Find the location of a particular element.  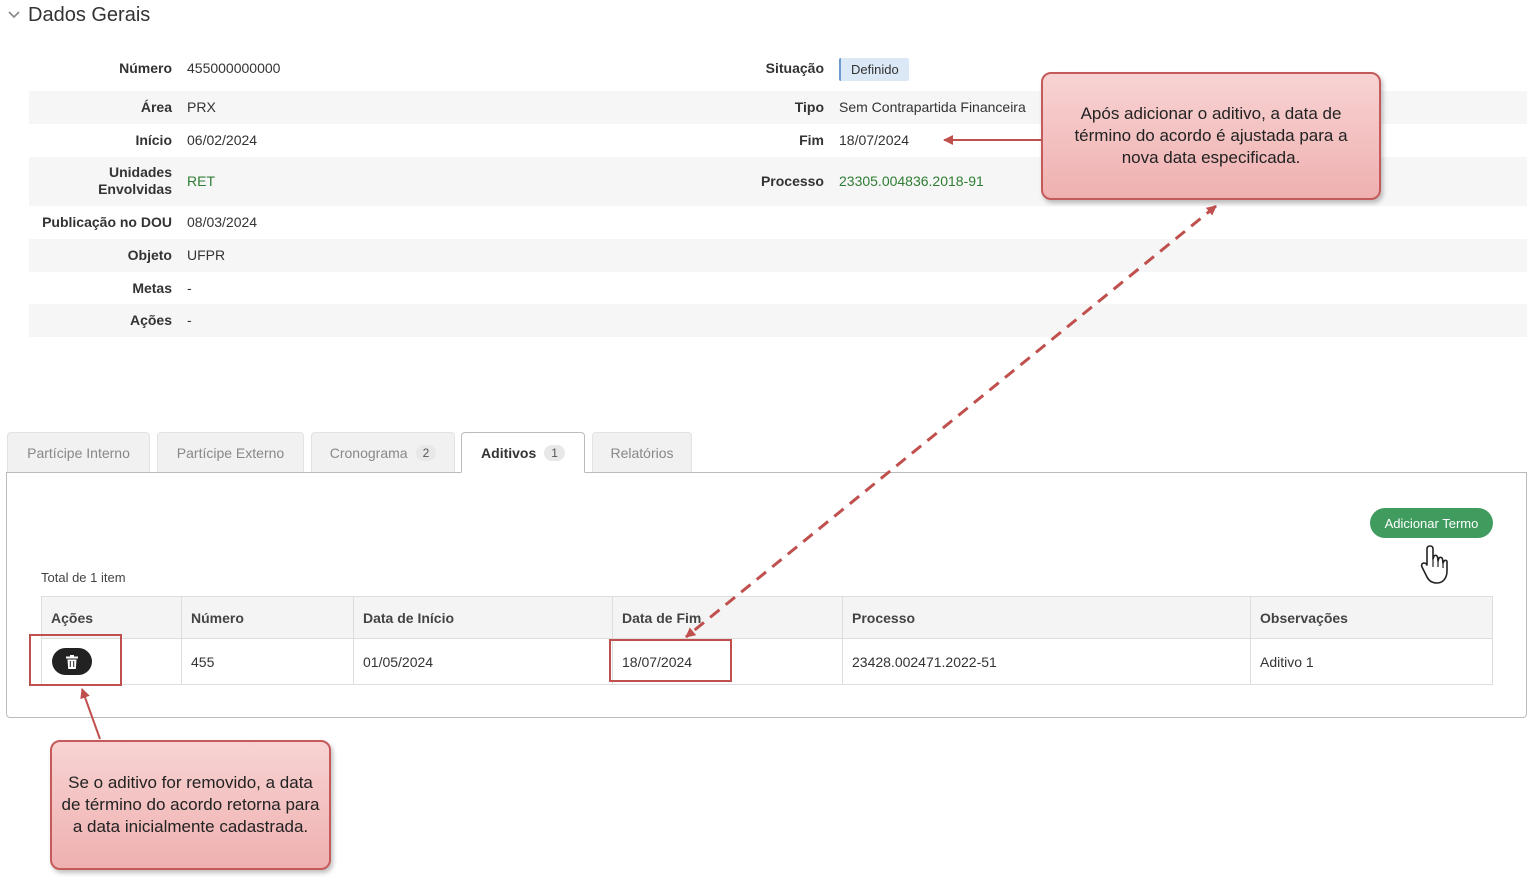

column-header-numero: Número is located at coordinates (267, 617).